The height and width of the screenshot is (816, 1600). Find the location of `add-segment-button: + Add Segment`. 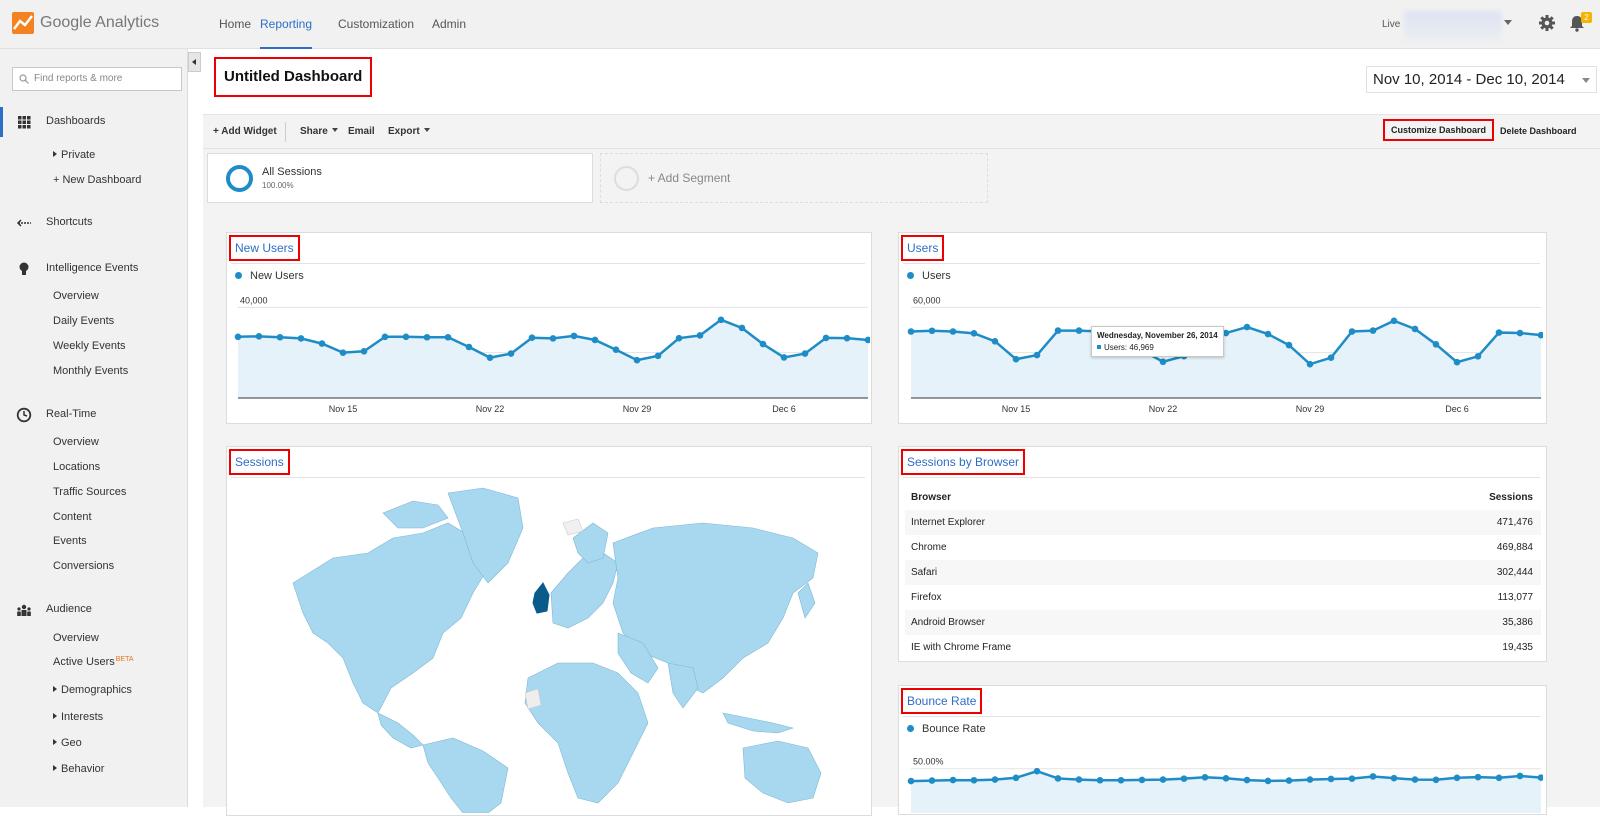

add-segment-button: + Add Segment is located at coordinates (794, 178).